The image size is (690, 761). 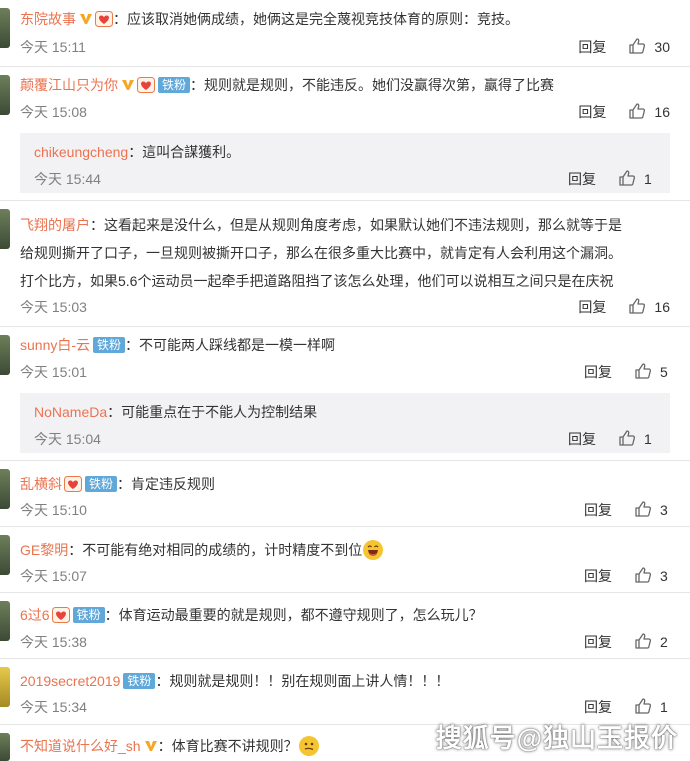 I want to click on comment-body: 6过6 铁粉 ：体育运动最重要的就是规则，都不遵守规则了，怎么玩儿？, so click(x=345, y=615).